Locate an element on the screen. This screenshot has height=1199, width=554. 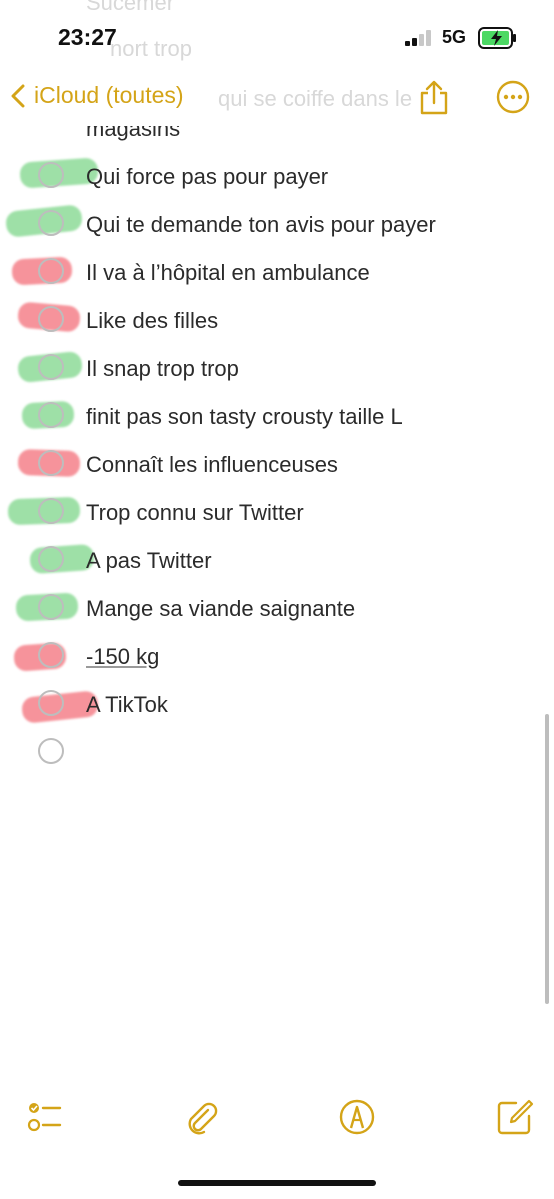
list-item: Il snap trop trop is located at coordinates (277, 368).